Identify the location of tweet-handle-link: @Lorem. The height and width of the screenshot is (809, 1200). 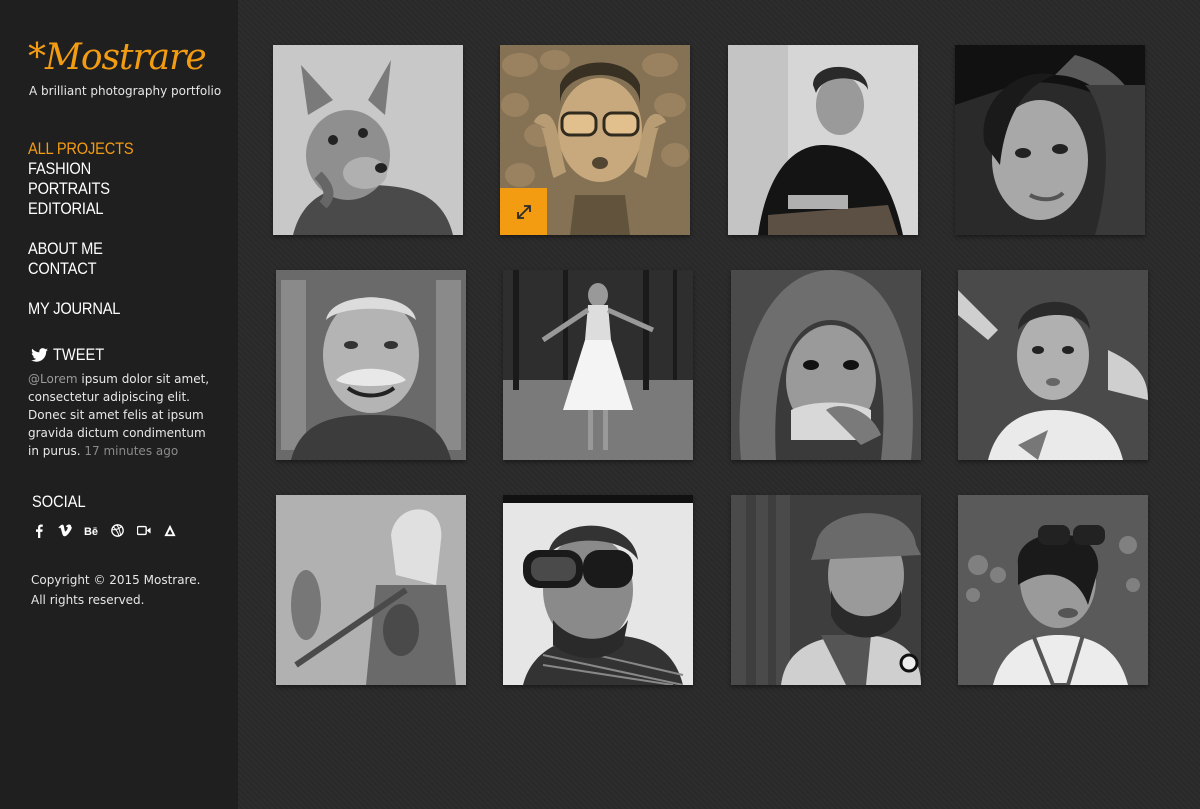
(53, 379).